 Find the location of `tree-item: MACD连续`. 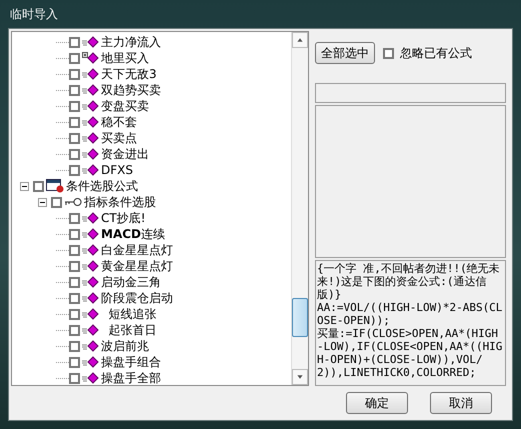

tree-item: MACD连续 is located at coordinates (133, 234).